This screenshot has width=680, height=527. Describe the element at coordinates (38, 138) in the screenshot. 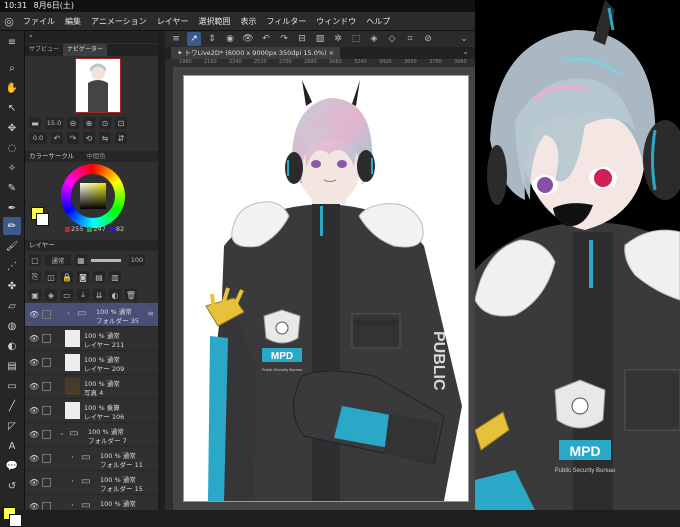

I see `angle-value: 0.0` at that location.